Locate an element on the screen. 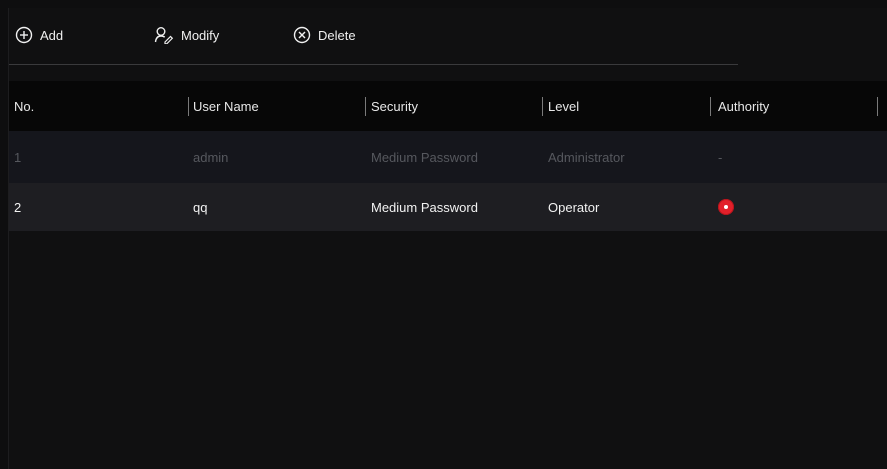  cell-no: 1 is located at coordinates (18, 157).